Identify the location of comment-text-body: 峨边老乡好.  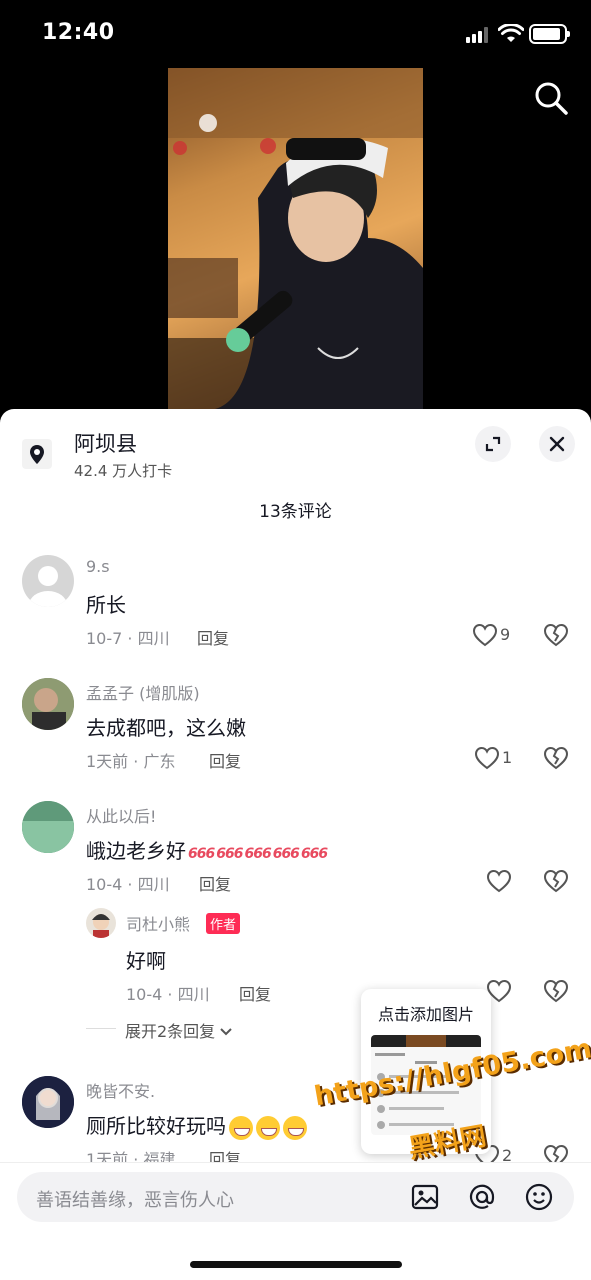
(136, 851).